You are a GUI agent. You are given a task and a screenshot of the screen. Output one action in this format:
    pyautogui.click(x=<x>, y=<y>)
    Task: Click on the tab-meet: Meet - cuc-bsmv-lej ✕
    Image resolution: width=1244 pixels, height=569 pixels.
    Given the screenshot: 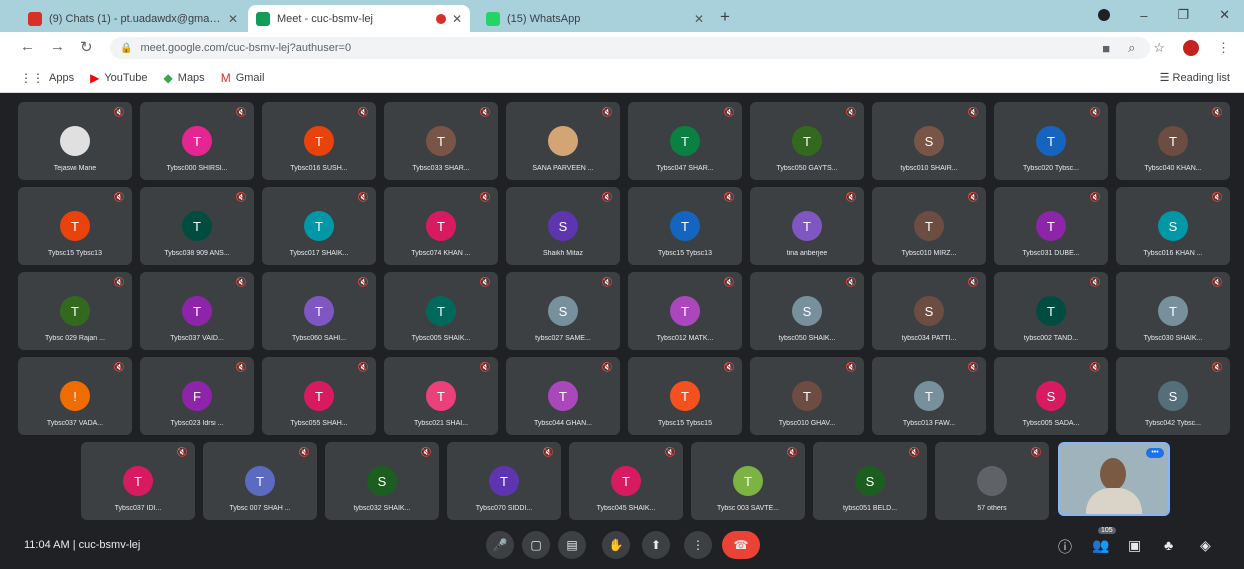 What is the action you would take?
    pyautogui.click(x=359, y=18)
    